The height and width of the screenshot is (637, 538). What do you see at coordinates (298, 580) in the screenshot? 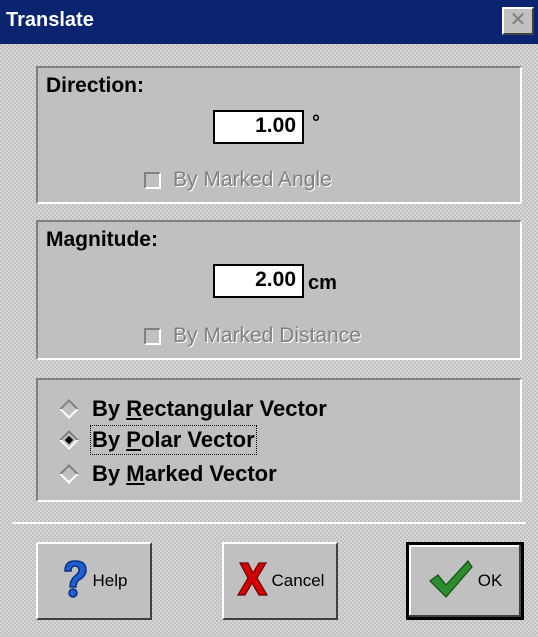
I see `cancel-button-label: Cancel` at bounding box center [298, 580].